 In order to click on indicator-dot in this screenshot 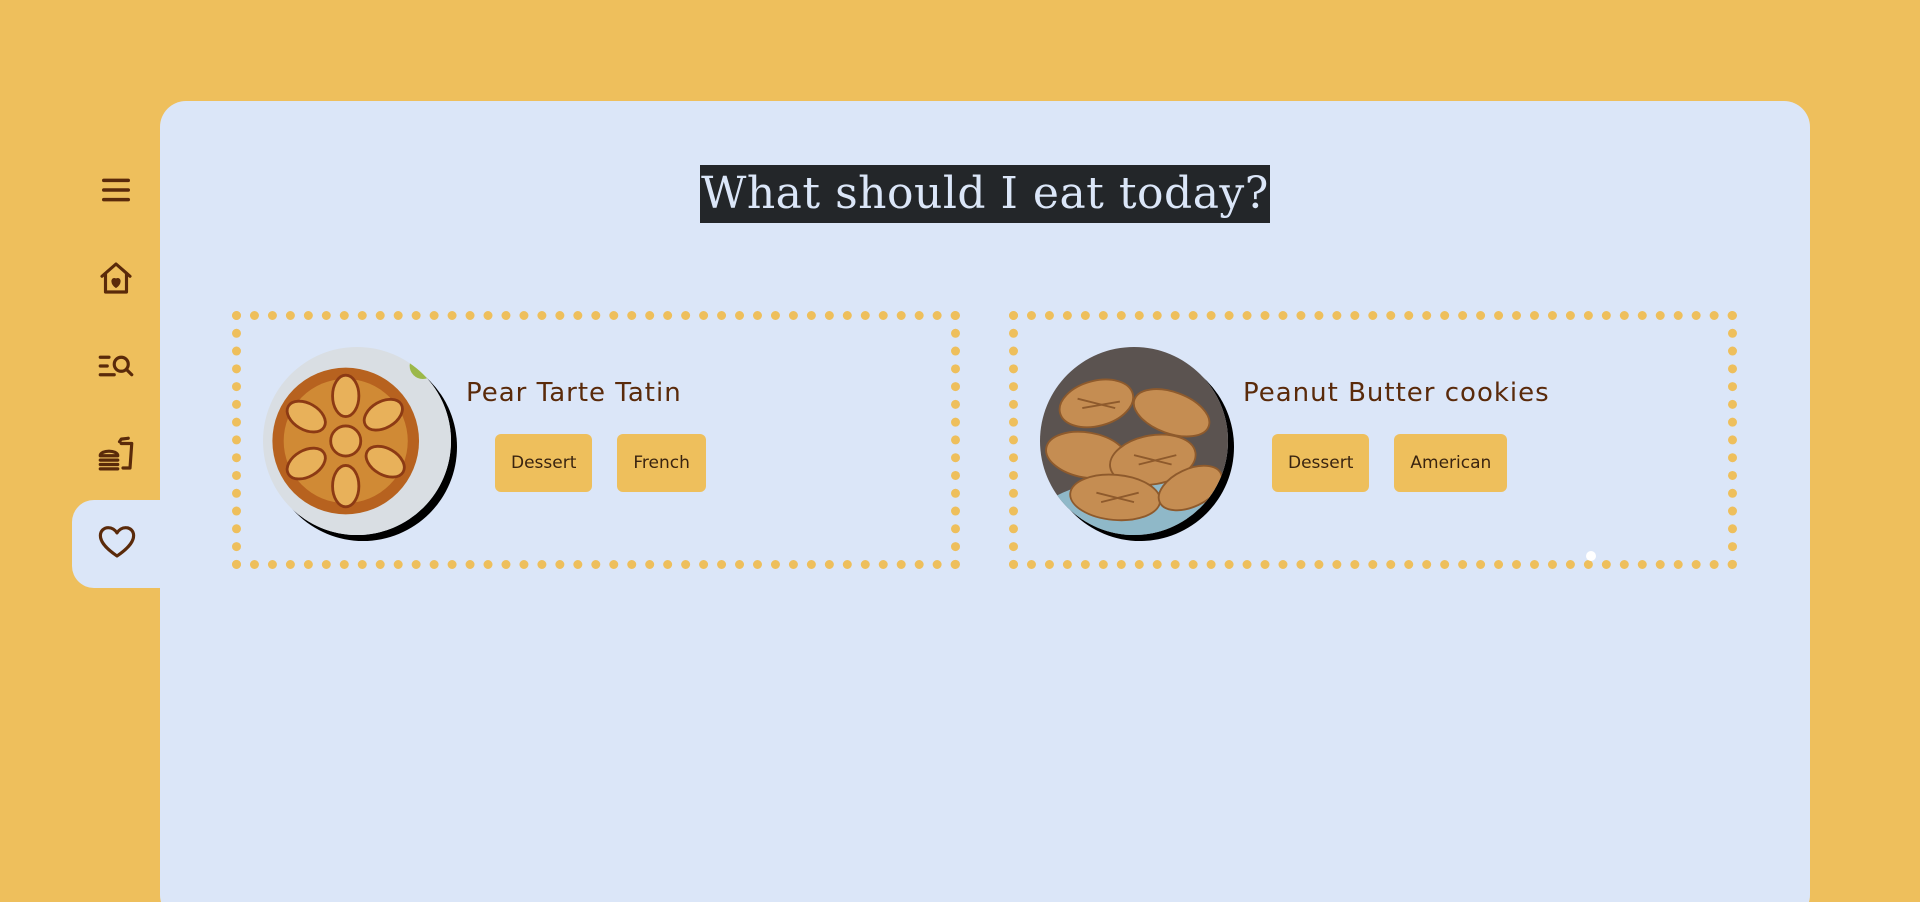, I will do `click(1591, 556)`.